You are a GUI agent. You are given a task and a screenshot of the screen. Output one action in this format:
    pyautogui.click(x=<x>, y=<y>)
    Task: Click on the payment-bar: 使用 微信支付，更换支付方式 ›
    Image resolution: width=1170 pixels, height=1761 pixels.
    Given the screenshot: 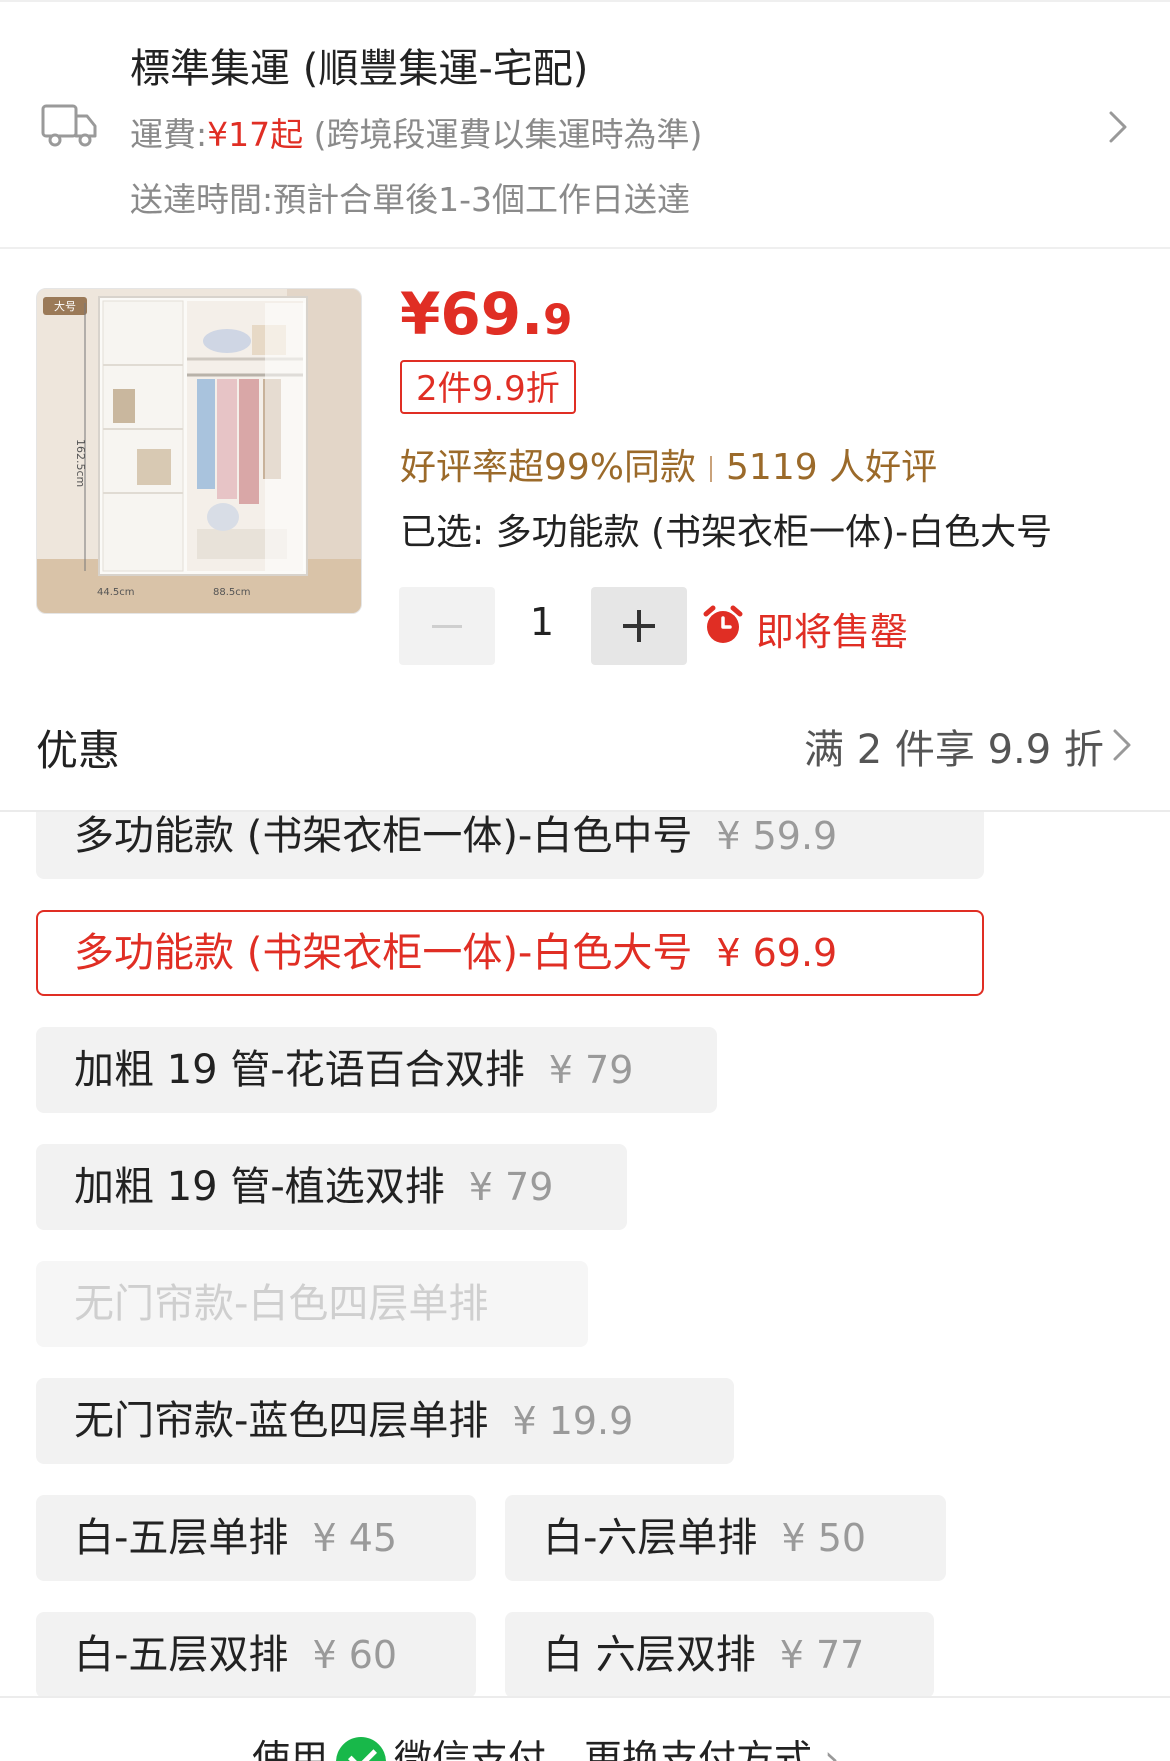 What is the action you would take?
    pyautogui.click(x=585, y=1728)
    